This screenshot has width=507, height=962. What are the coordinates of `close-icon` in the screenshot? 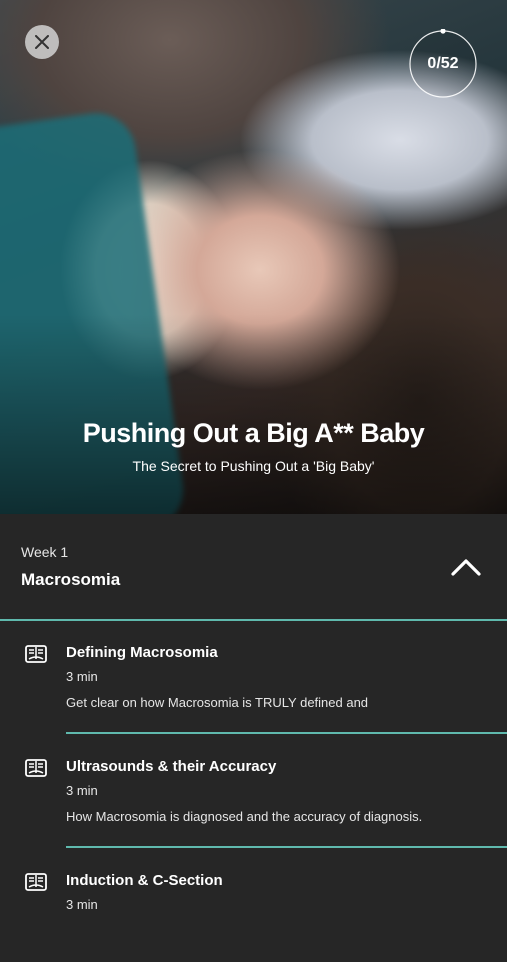 It's located at (42, 42).